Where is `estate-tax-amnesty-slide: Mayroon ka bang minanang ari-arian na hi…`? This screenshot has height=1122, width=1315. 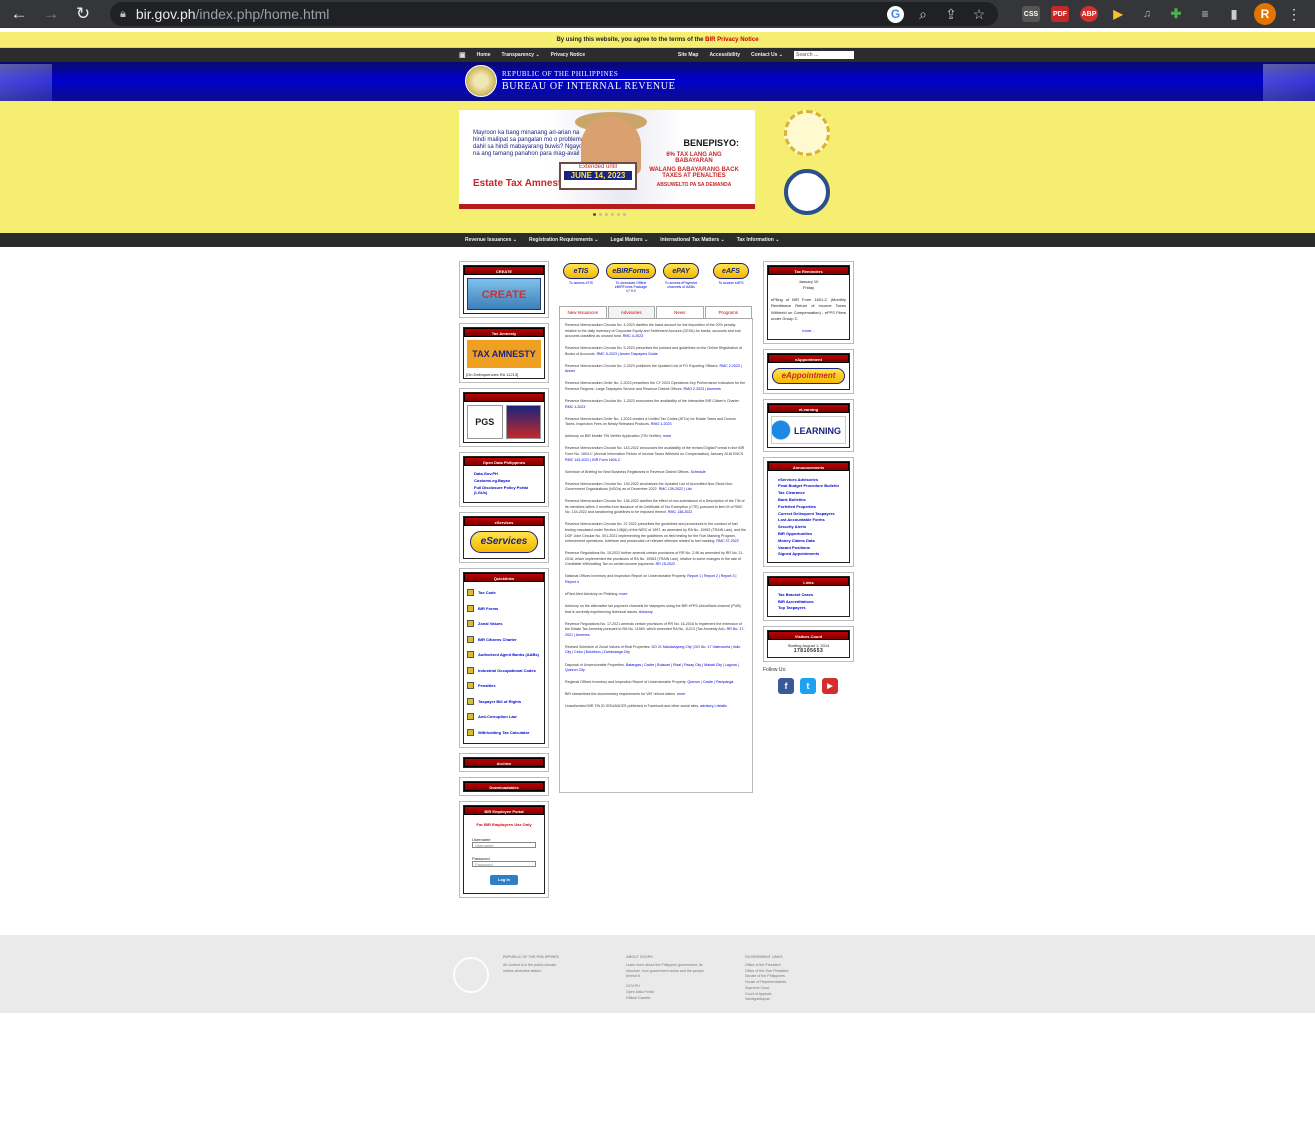
estate-tax-amnesty-slide: Mayroon ka bang minanang ari-arian na hi… is located at coordinates (607, 159).